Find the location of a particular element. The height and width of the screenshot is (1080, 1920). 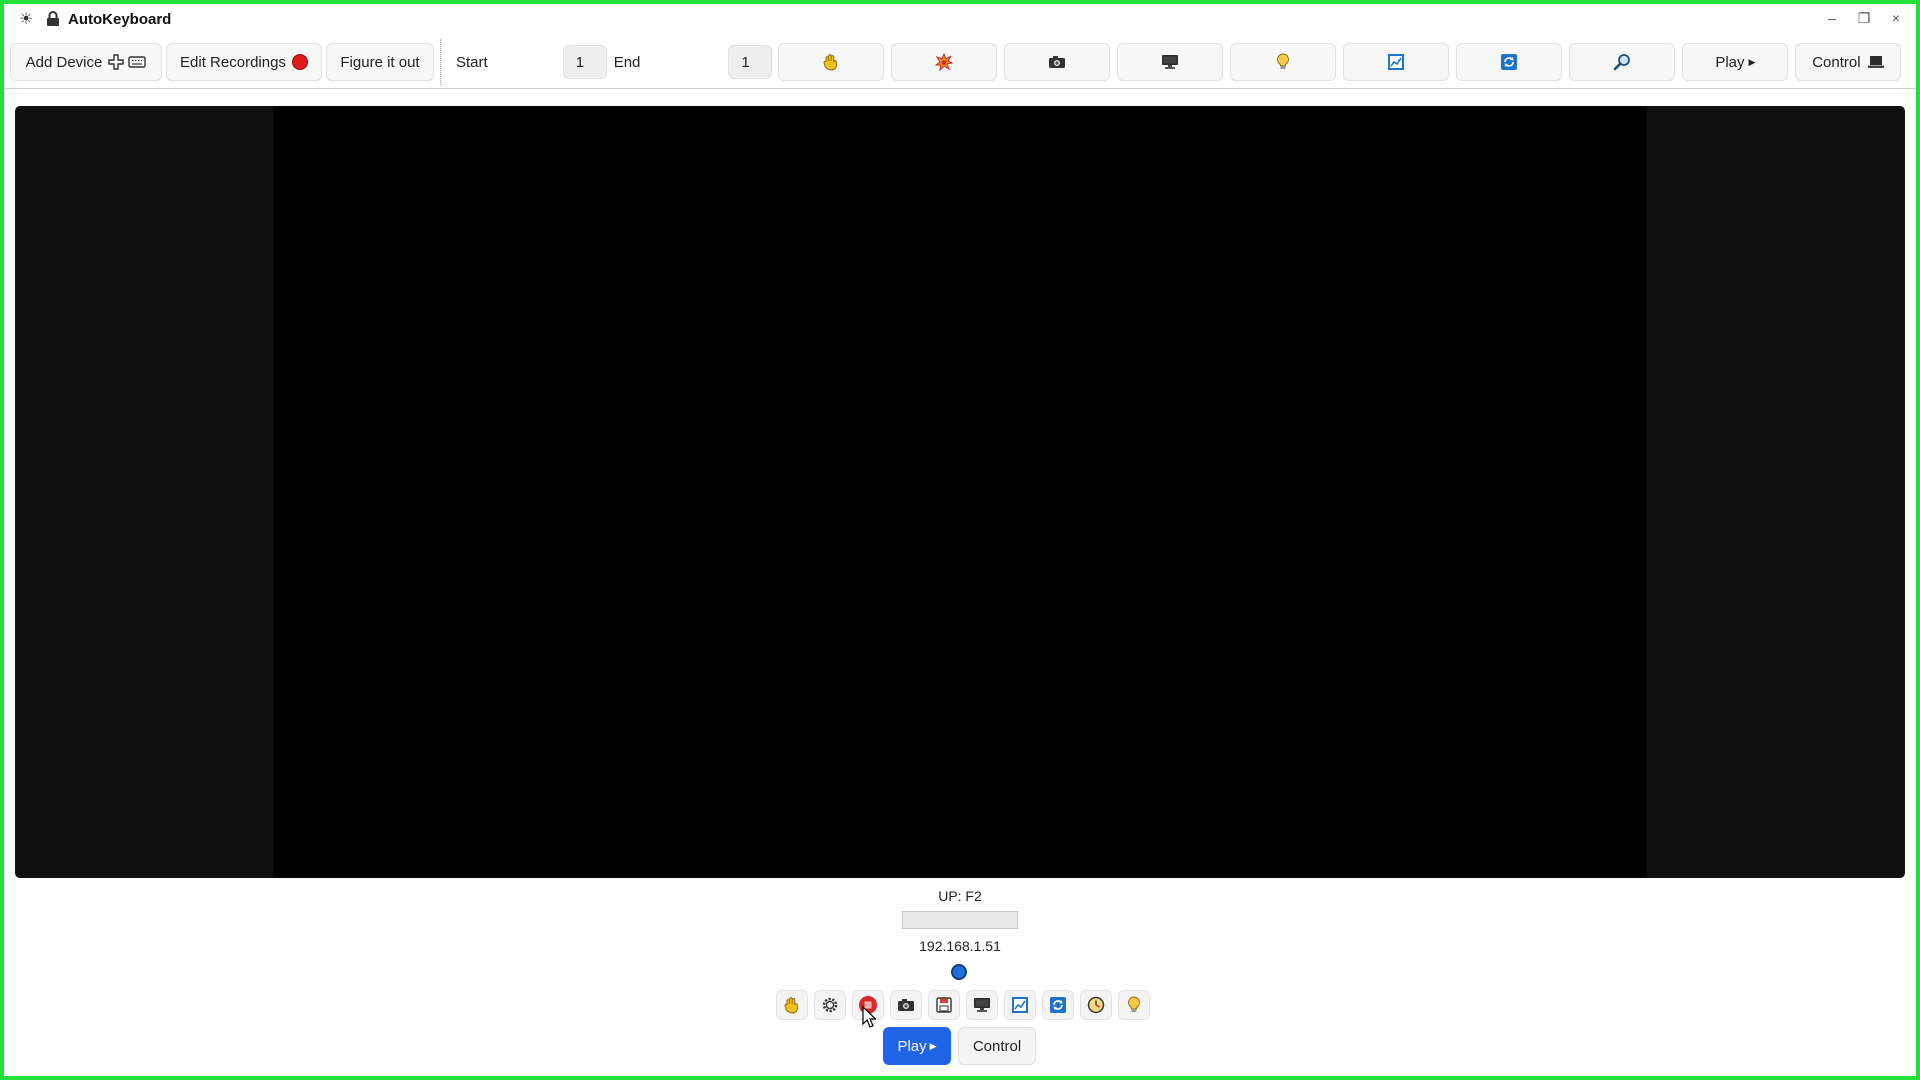

control-button: Control is located at coordinates (997, 1046).